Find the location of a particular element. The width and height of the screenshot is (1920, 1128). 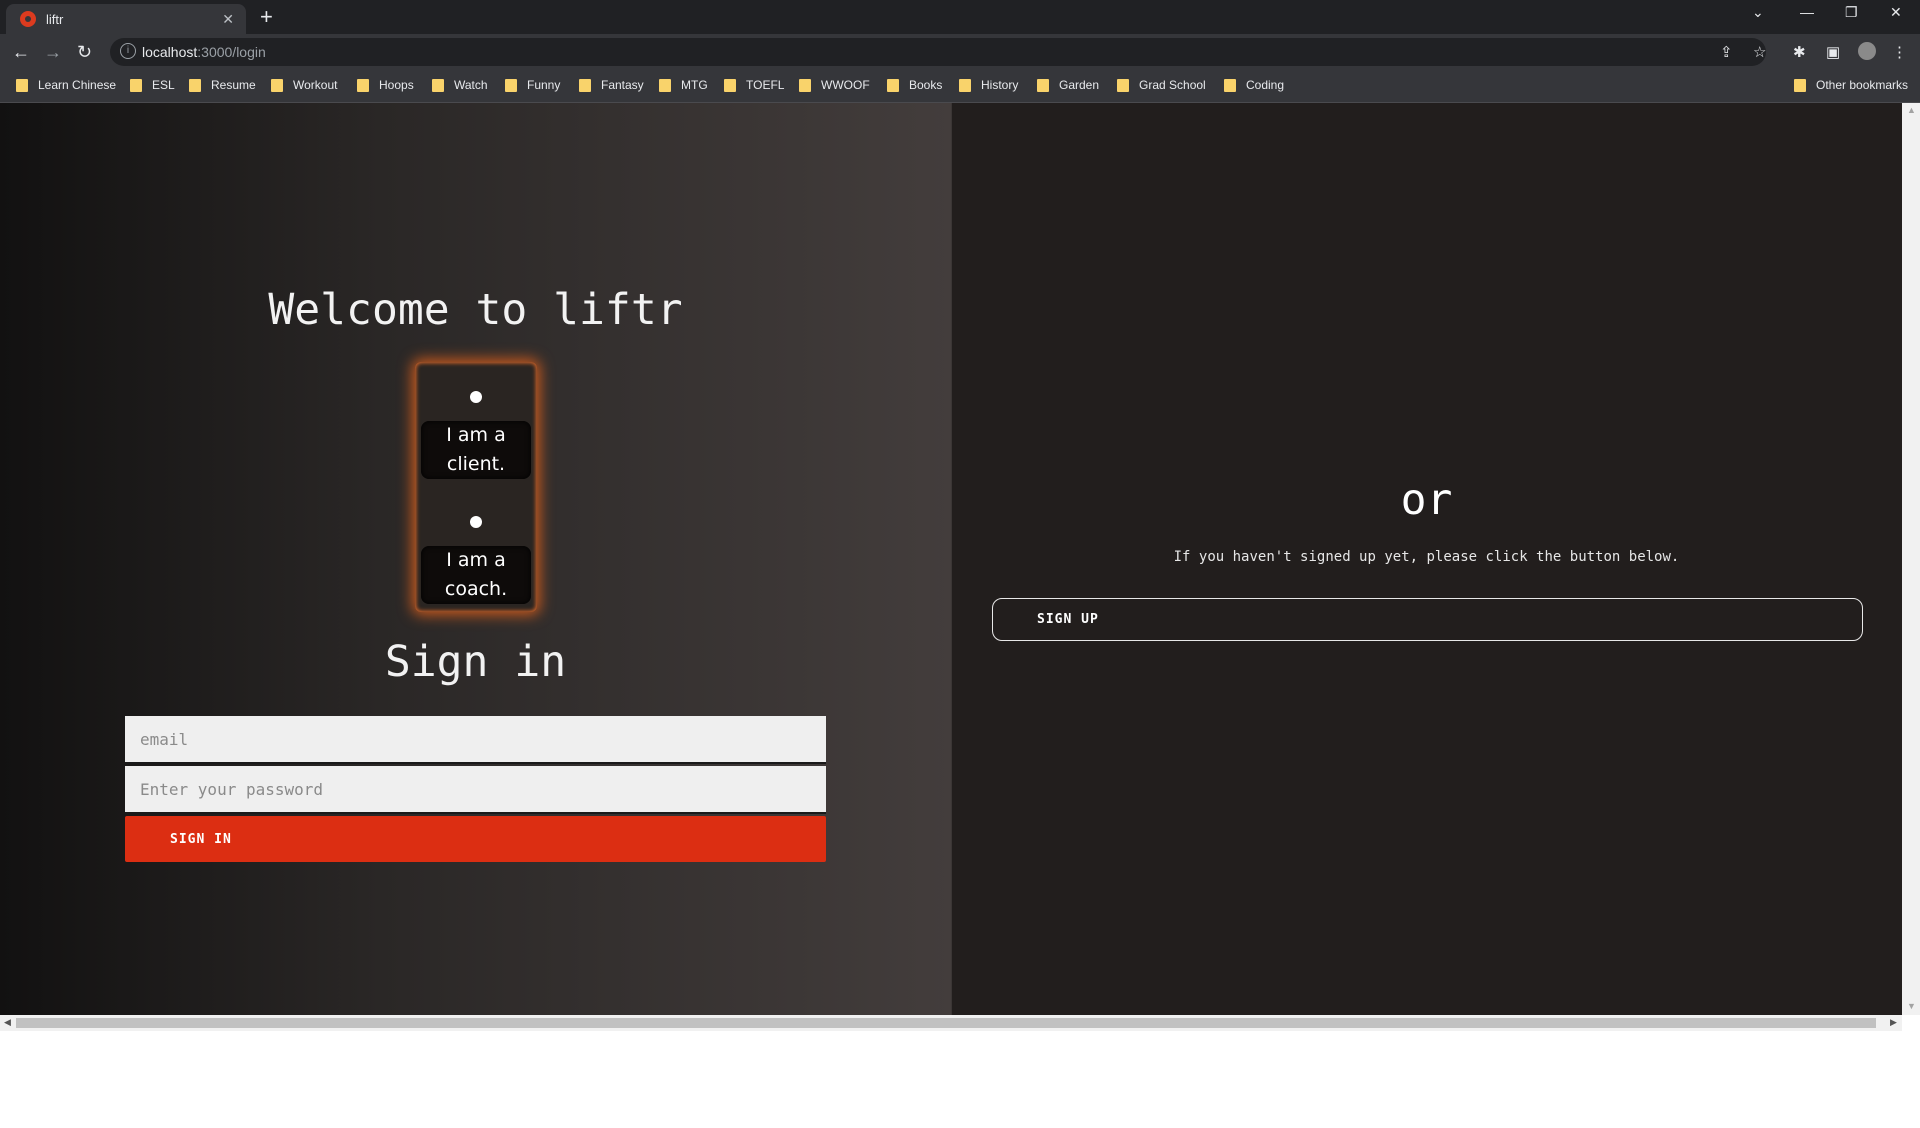

welcome-heading: Welcome to liftr is located at coordinates (475, 310).